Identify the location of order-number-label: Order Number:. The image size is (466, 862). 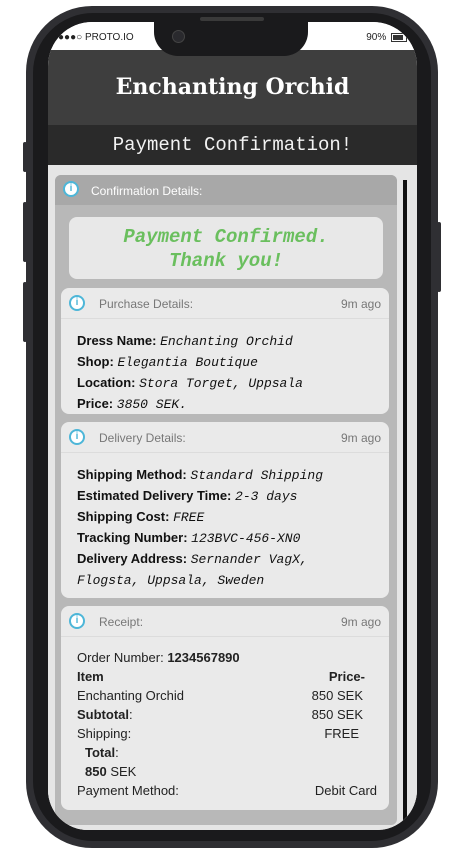
(120, 657).